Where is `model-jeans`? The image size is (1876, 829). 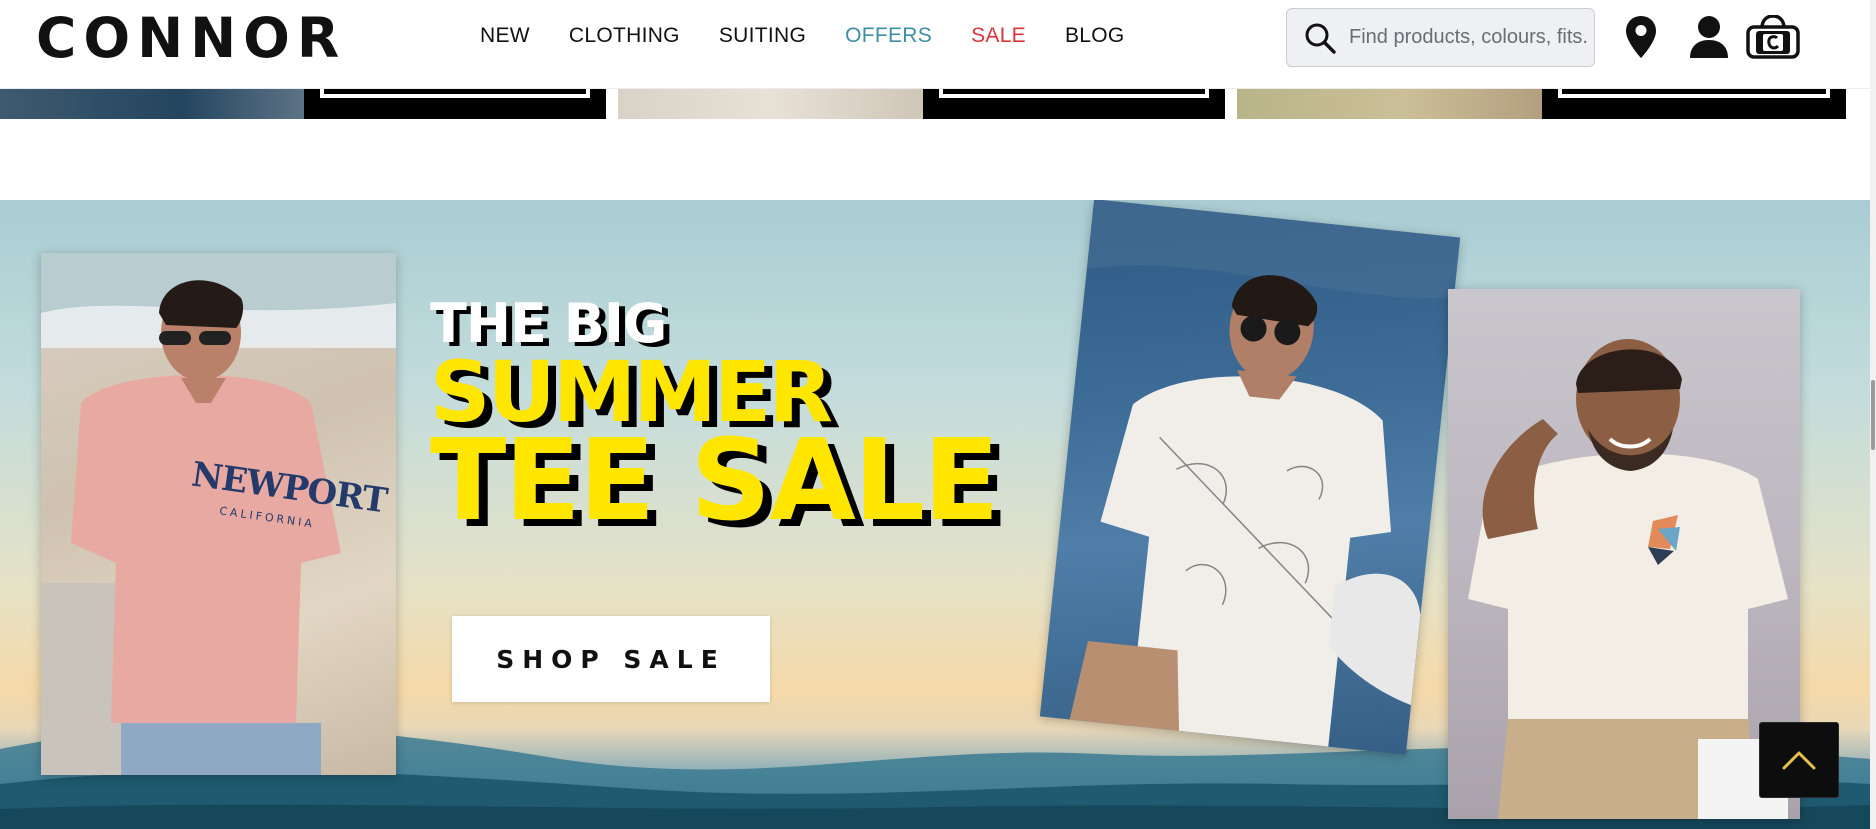
model-jeans is located at coordinates (221, 749).